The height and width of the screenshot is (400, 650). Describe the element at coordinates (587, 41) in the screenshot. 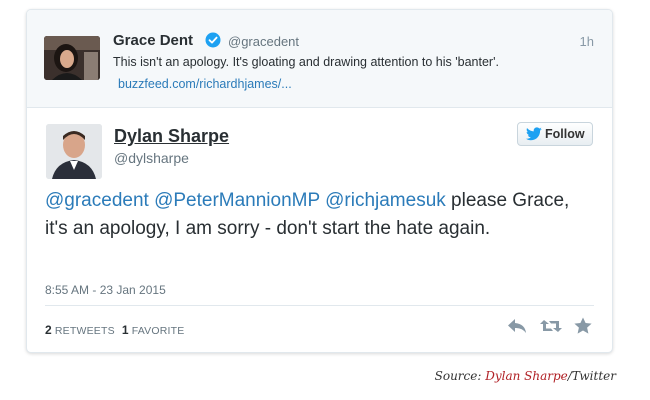

I see `parent-timestamp: 1h` at that location.